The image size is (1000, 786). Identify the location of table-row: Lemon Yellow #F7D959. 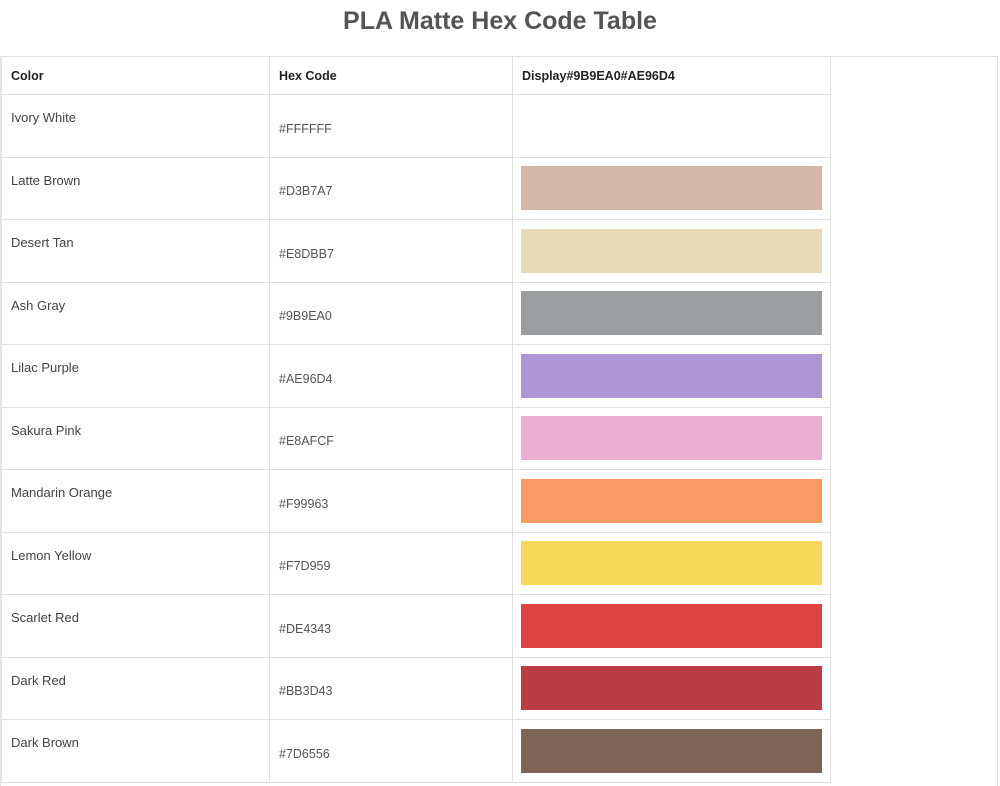
(416, 563).